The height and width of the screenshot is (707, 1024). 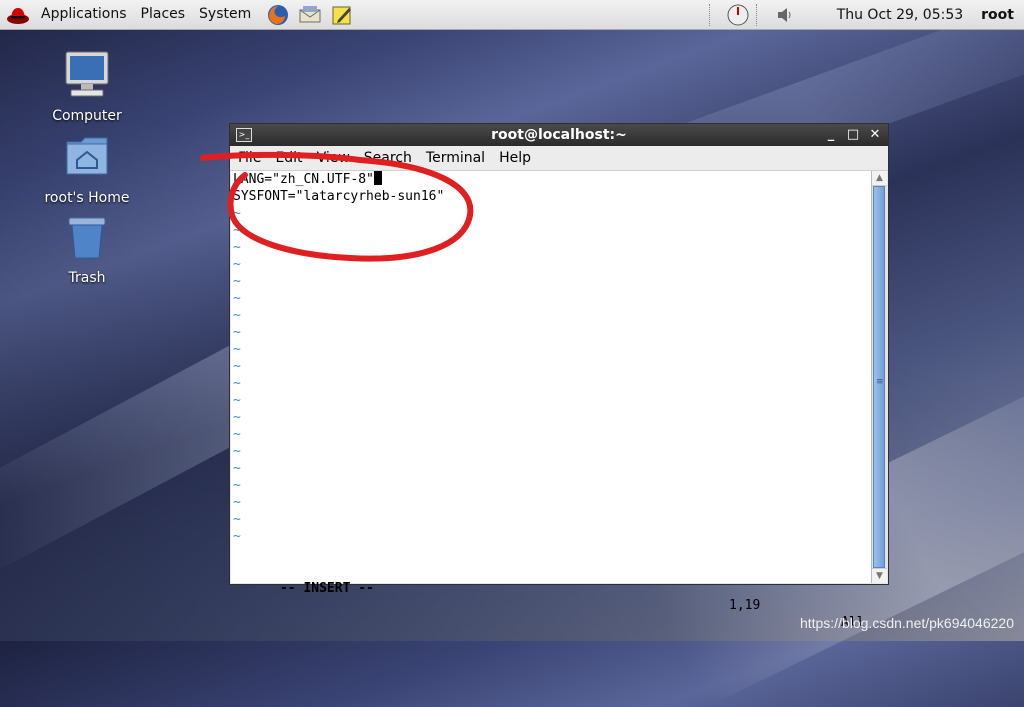 I want to click on user-menu: root, so click(x=997, y=15).